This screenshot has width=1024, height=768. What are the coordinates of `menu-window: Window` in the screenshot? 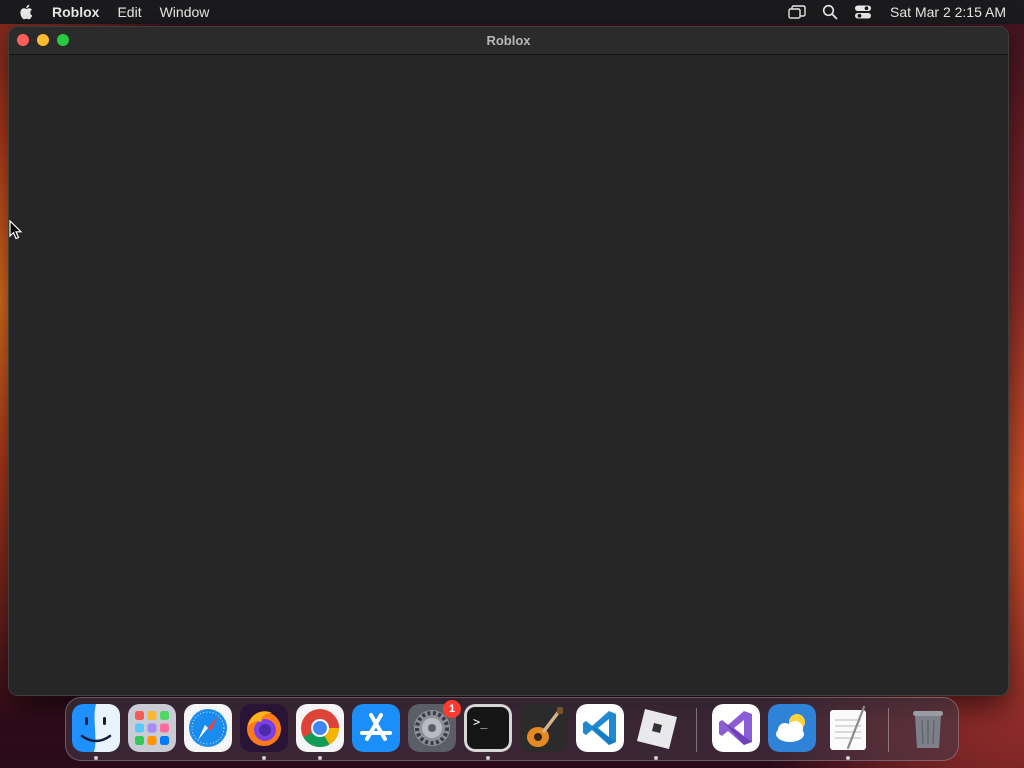 It's located at (185, 12).